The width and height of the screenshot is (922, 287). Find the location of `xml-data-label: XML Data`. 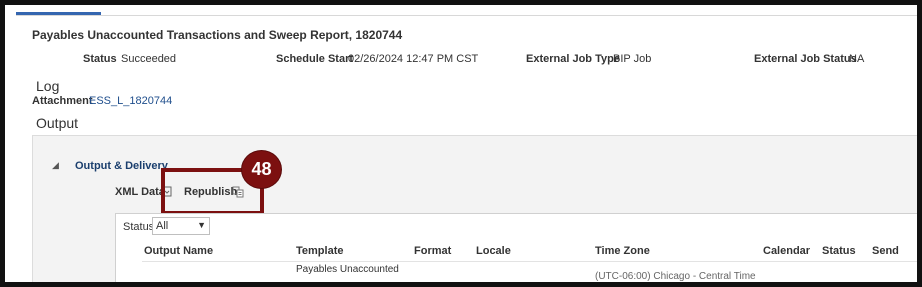

xml-data-label: XML Data is located at coordinates (140, 192).